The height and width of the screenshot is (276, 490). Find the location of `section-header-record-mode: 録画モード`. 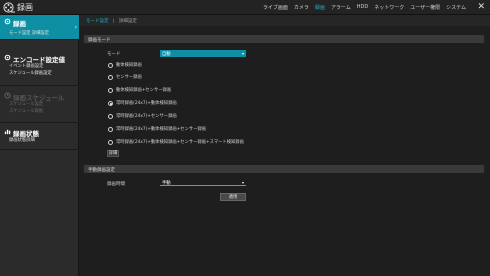

section-header-record-mode: 録画モード is located at coordinates (284, 39).